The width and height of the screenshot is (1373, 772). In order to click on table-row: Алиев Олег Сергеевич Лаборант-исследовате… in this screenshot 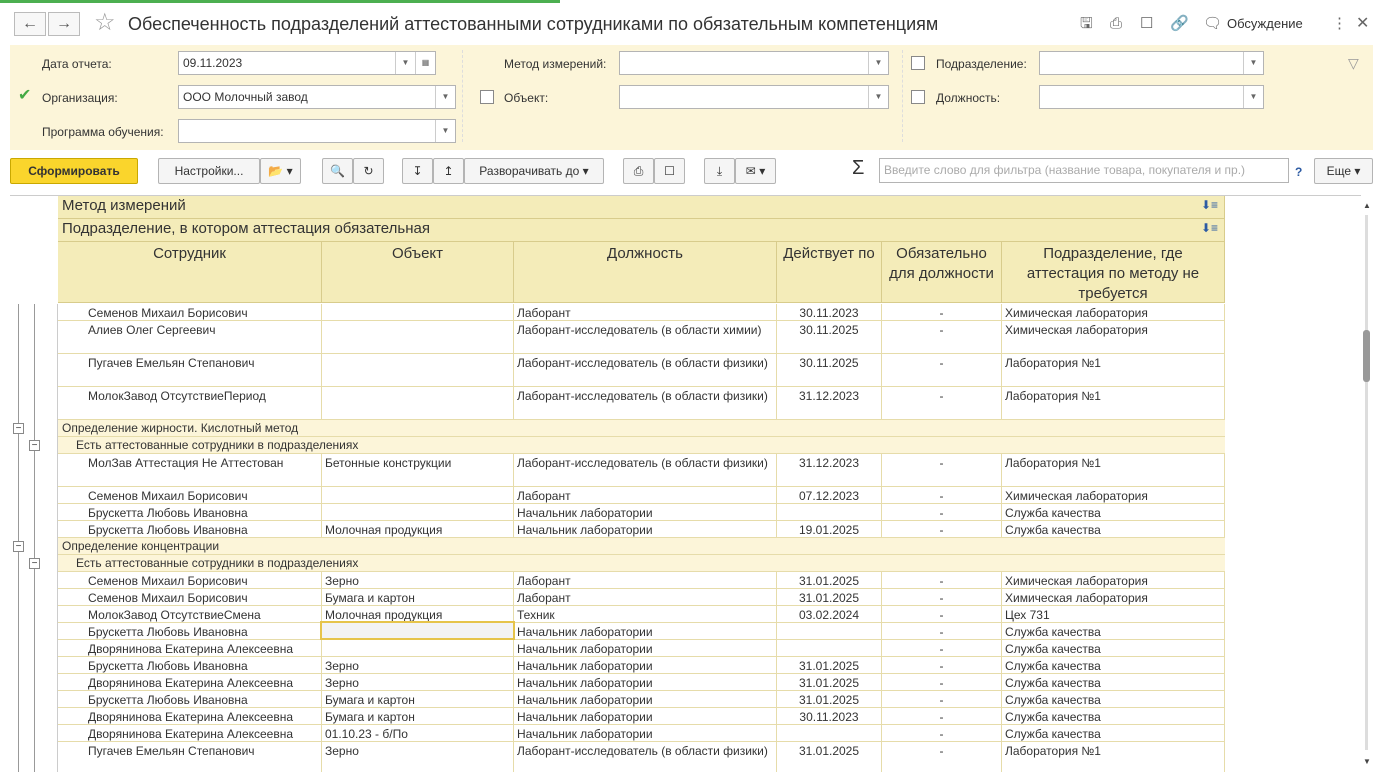, I will do `click(641, 337)`.